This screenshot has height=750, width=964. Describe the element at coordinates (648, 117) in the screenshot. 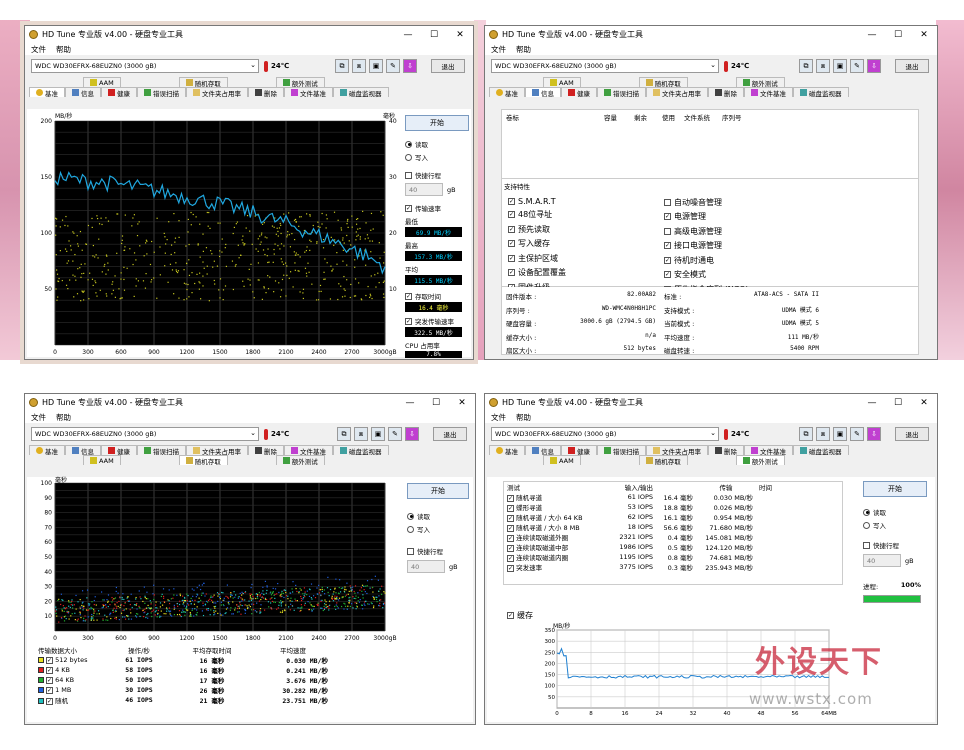

I see `col-free: 剩余` at that location.